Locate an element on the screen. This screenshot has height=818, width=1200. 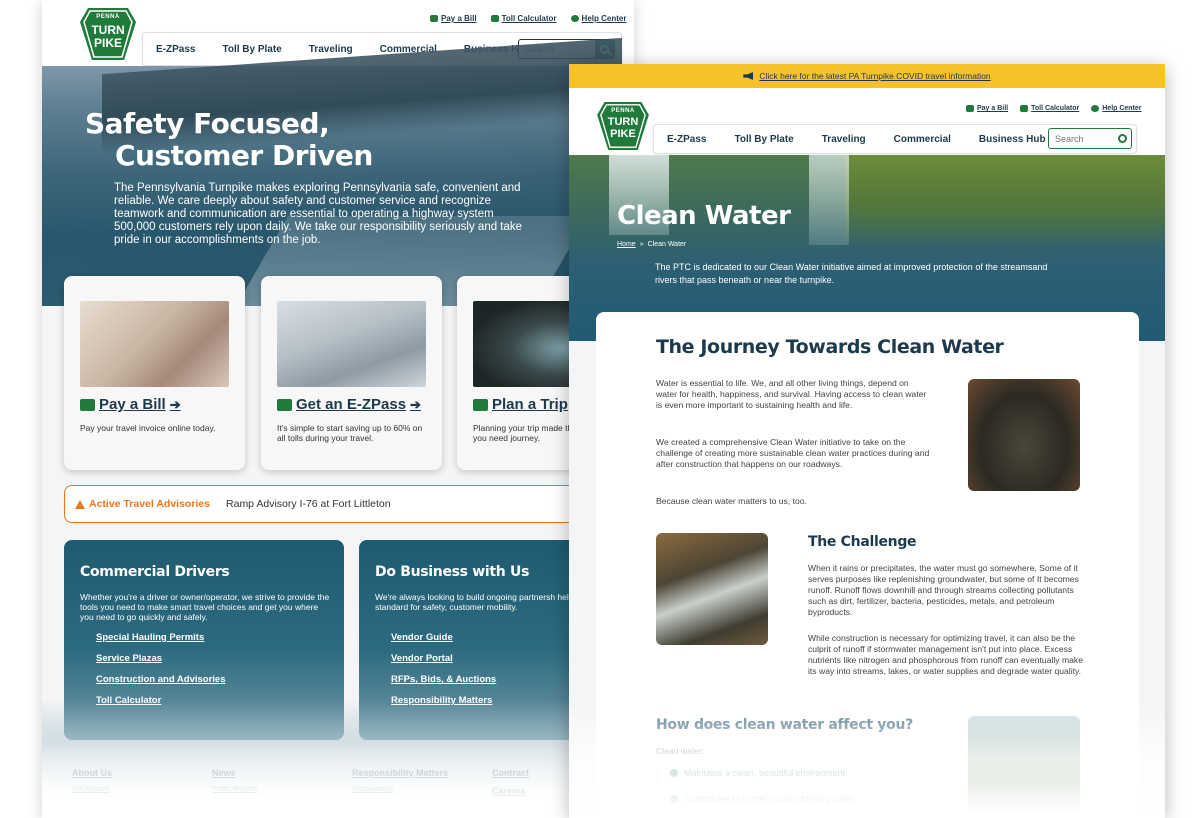
rfps-link: RFPs, Bids, & Auctions is located at coordinates (443, 679).